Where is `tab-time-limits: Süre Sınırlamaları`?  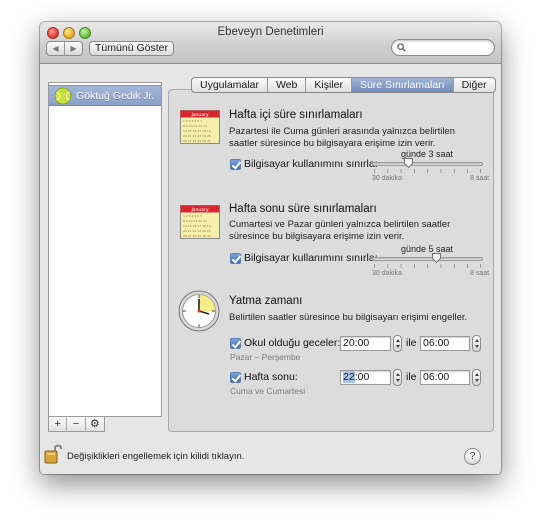
tab-time-limits: Süre Sınırlamaları is located at coordinates (401, 85).